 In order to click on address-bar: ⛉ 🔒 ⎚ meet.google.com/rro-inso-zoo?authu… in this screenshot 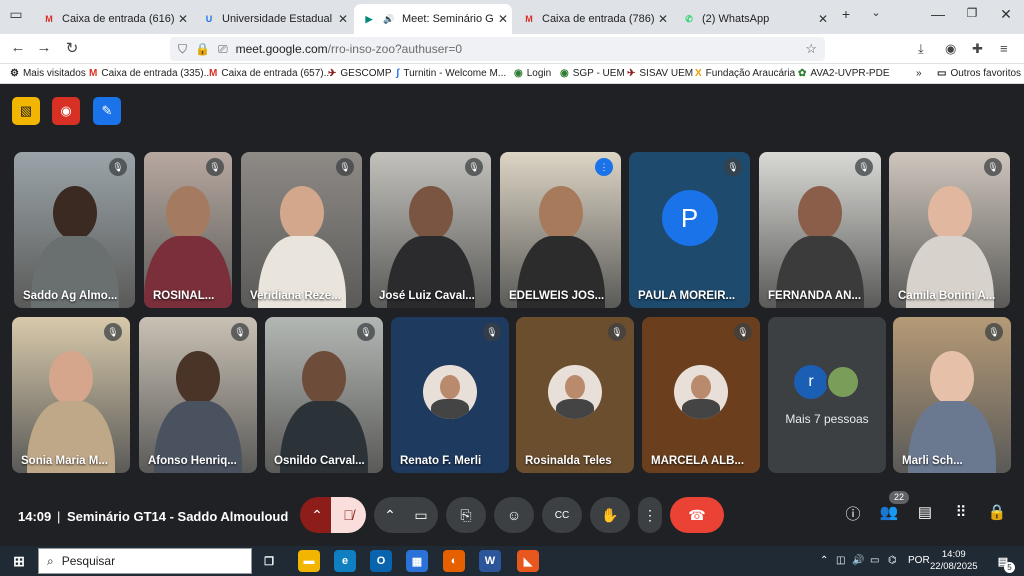, I will do `click(497, 49)`.